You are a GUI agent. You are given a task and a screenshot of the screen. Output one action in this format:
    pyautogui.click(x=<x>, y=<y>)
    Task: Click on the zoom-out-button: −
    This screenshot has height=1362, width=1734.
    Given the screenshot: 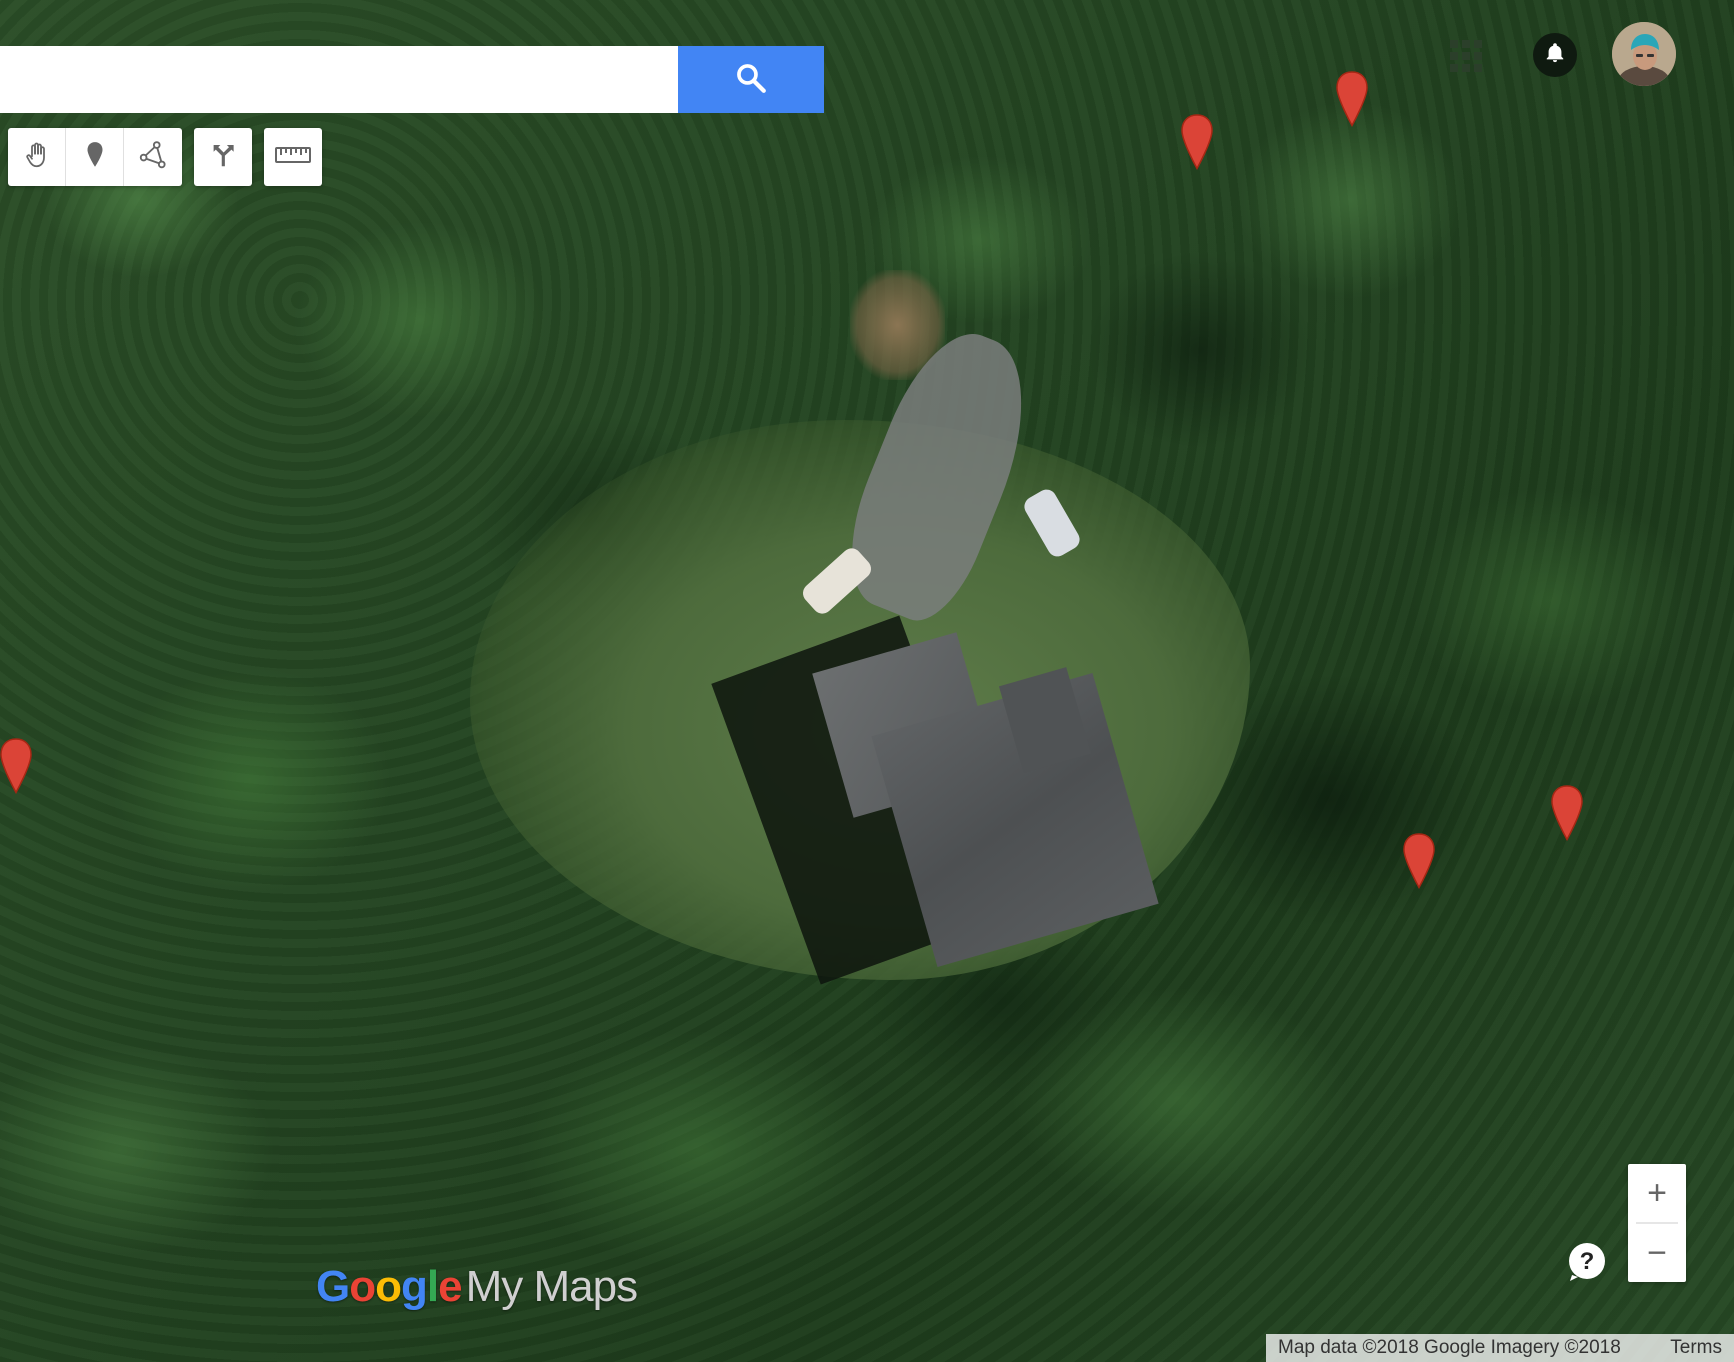 What is the action you would take?
    pyautogui.click(x=1657, y=1253)
    